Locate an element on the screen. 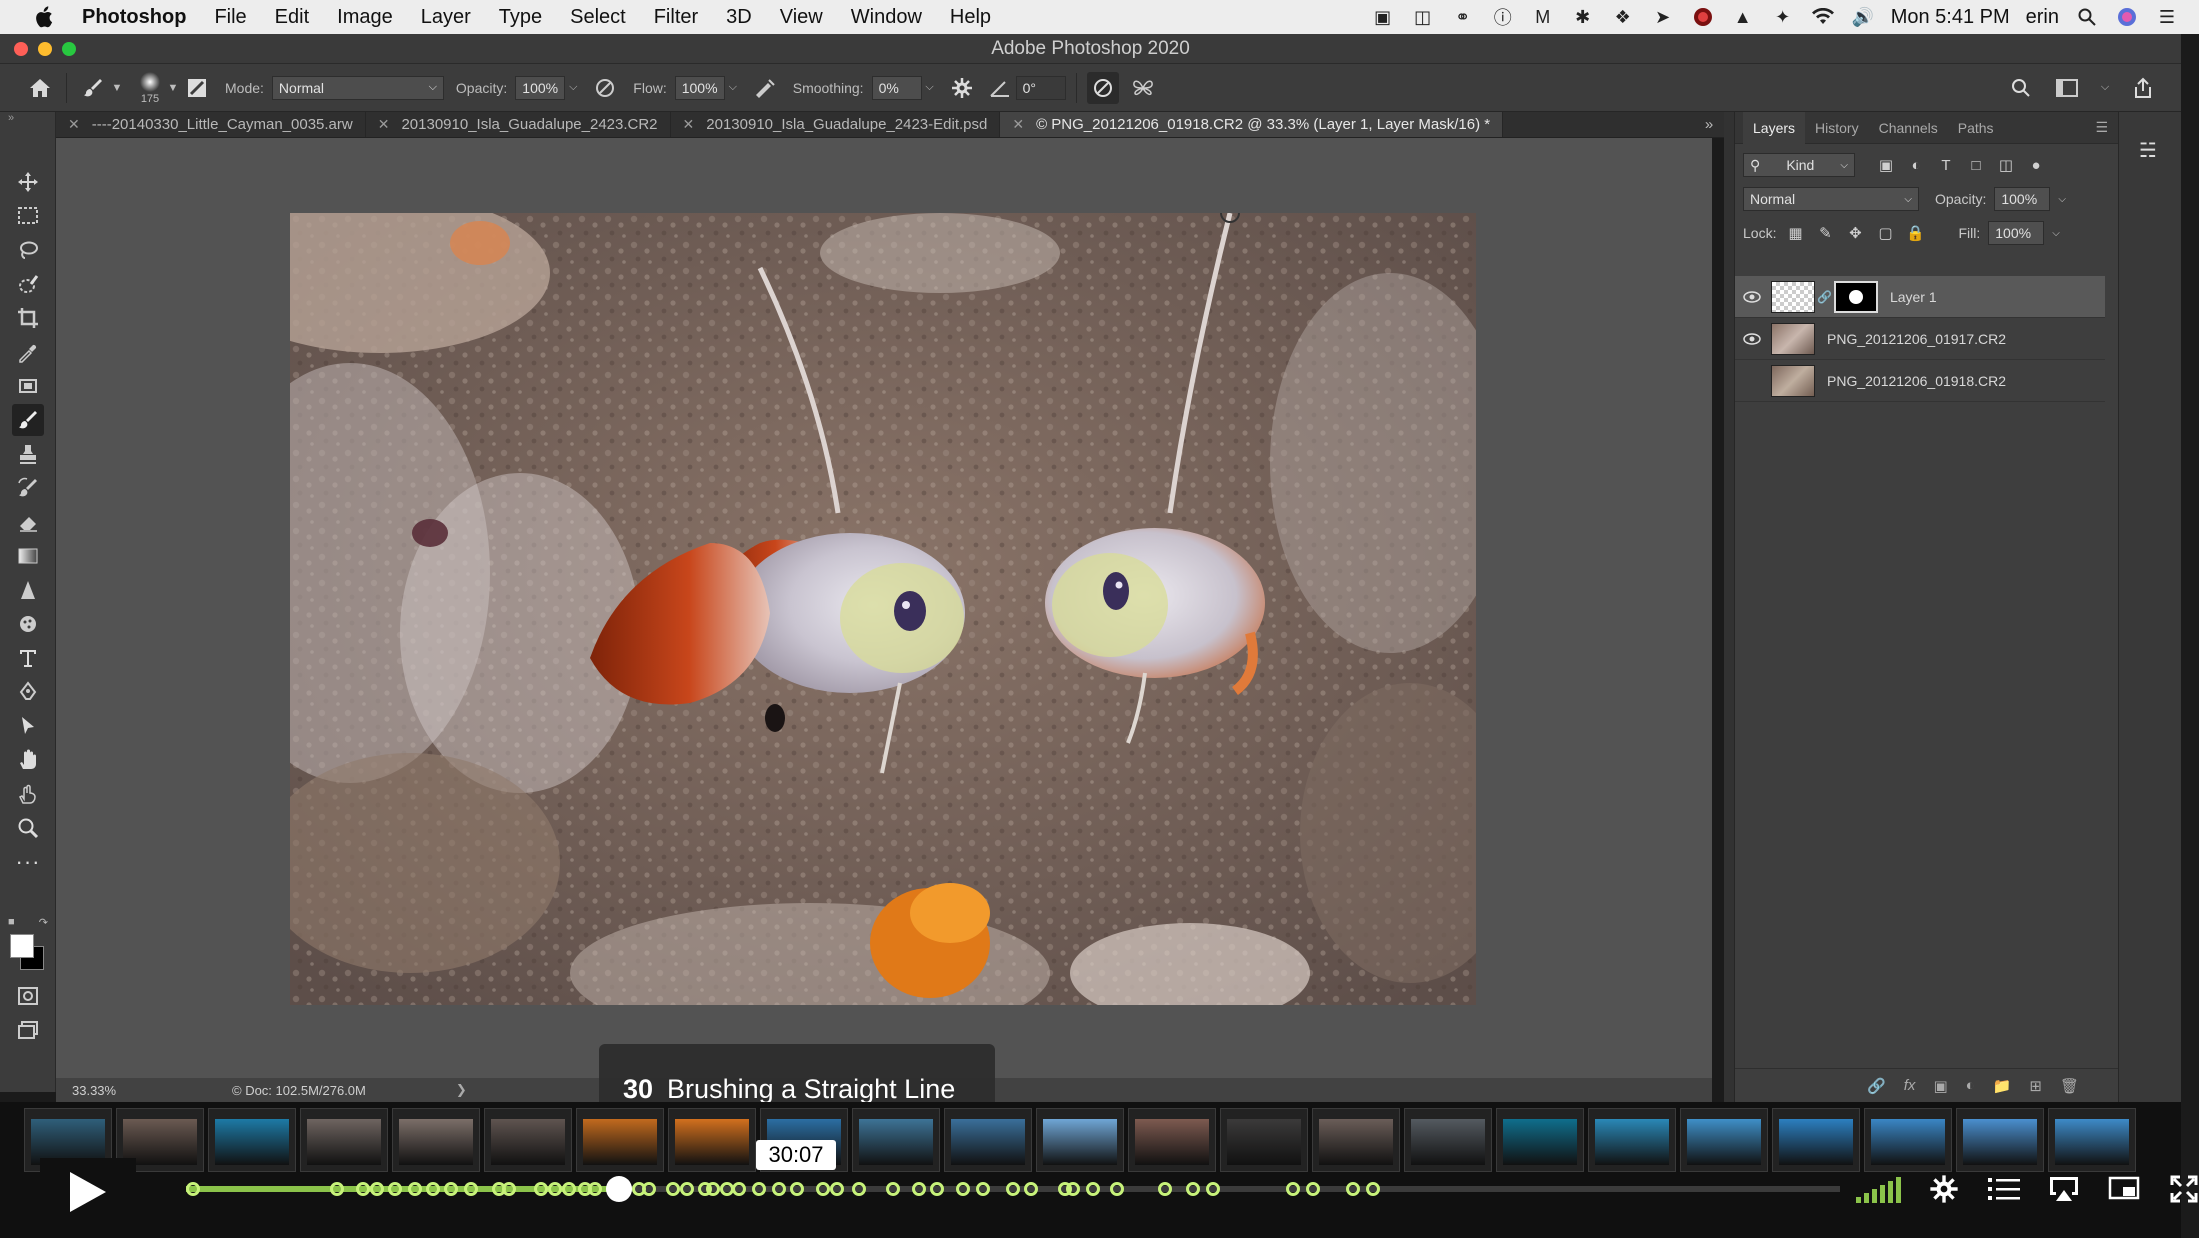 This screenshot has height=1238, width=2199. info-circle-icon: ⓘ is located at coordinates (1503, 17).